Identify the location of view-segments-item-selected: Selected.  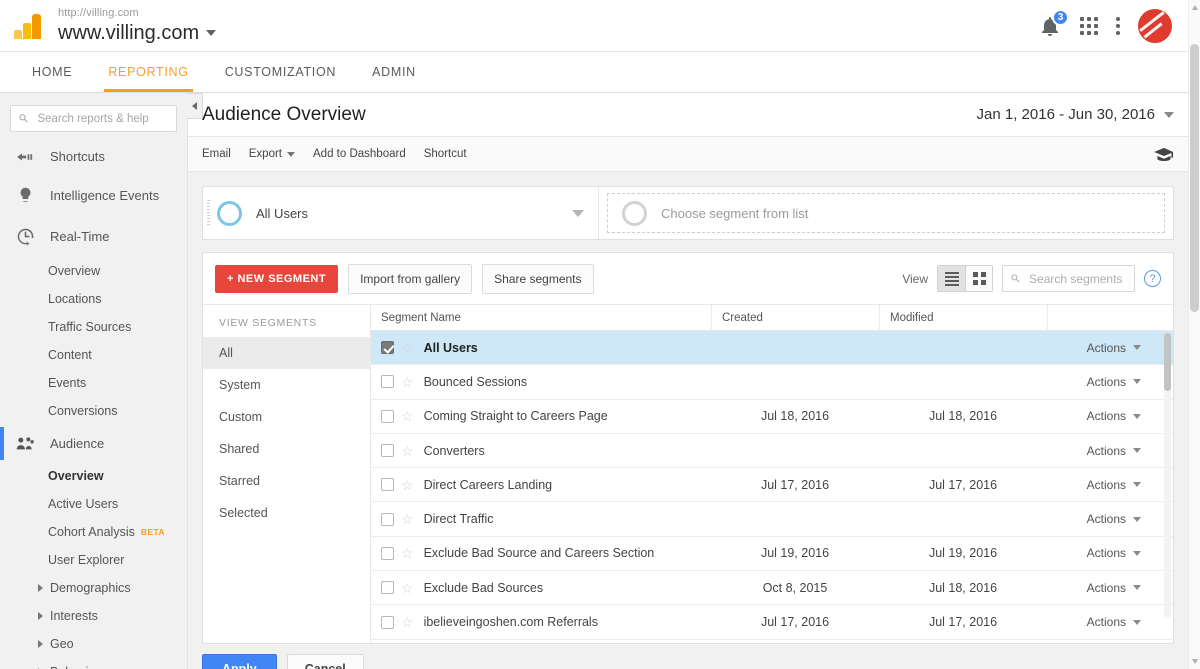
(286, 513).